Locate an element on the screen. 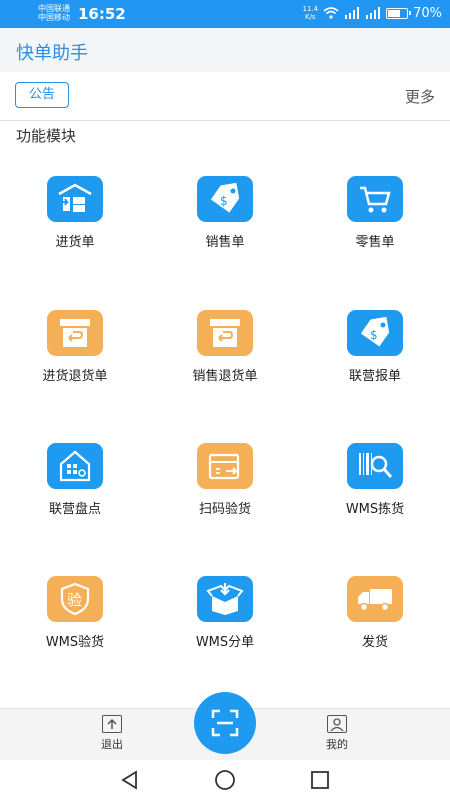  module-joint-report: $ 联营报单 is located at coordinates (375, 344).